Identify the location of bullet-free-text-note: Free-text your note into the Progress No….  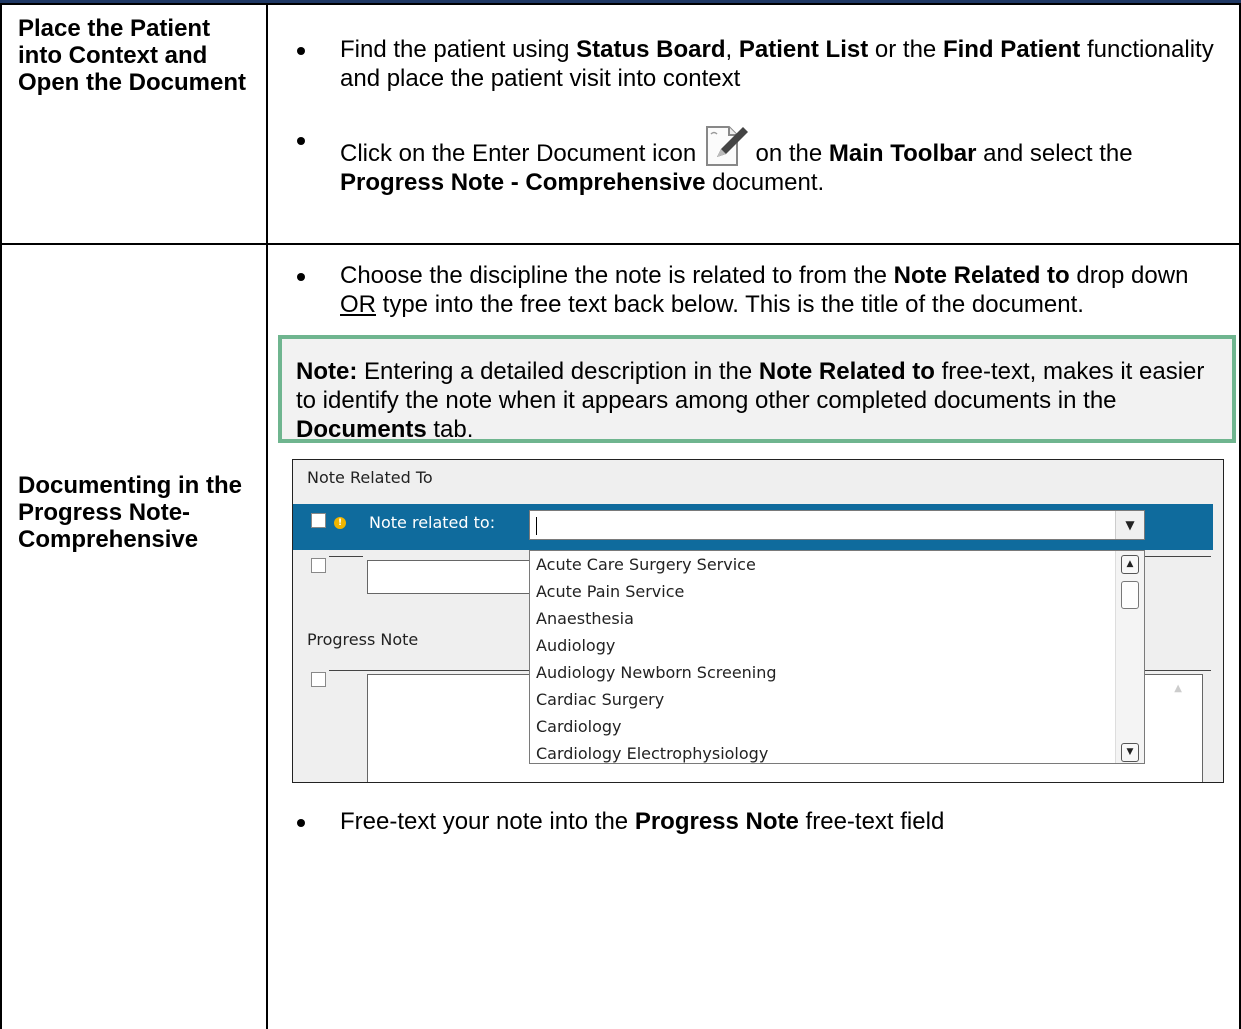
(753, 821).